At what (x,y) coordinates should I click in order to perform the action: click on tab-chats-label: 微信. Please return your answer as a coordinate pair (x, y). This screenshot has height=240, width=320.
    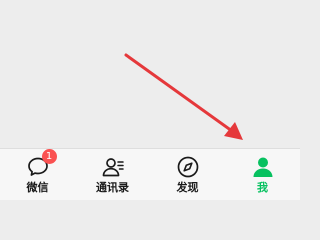
    Looking at the image, I should click on (37, 187).